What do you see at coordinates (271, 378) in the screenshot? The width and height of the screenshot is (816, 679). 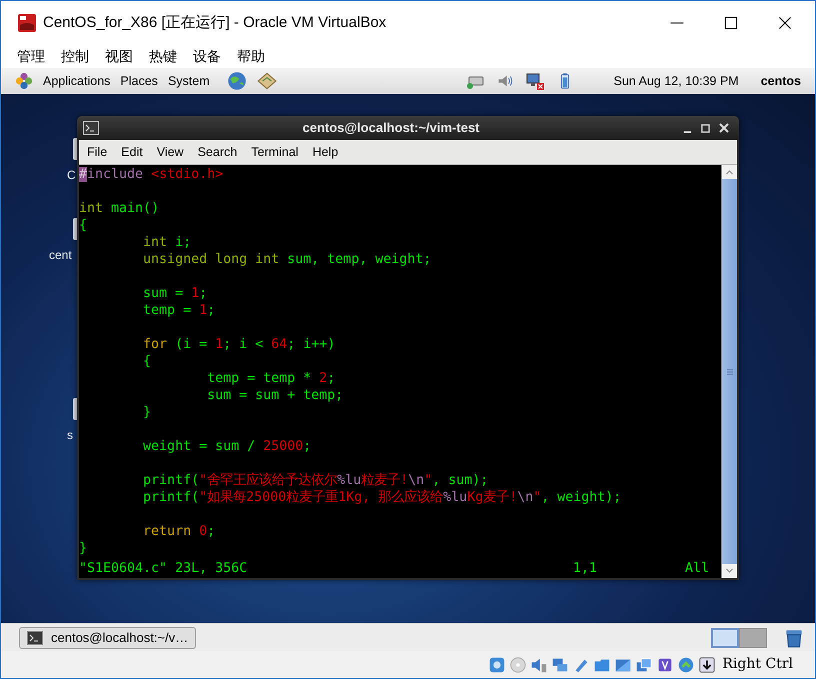 I see `code-line: temp = temp * 2;` at bounding box center [271, 378].